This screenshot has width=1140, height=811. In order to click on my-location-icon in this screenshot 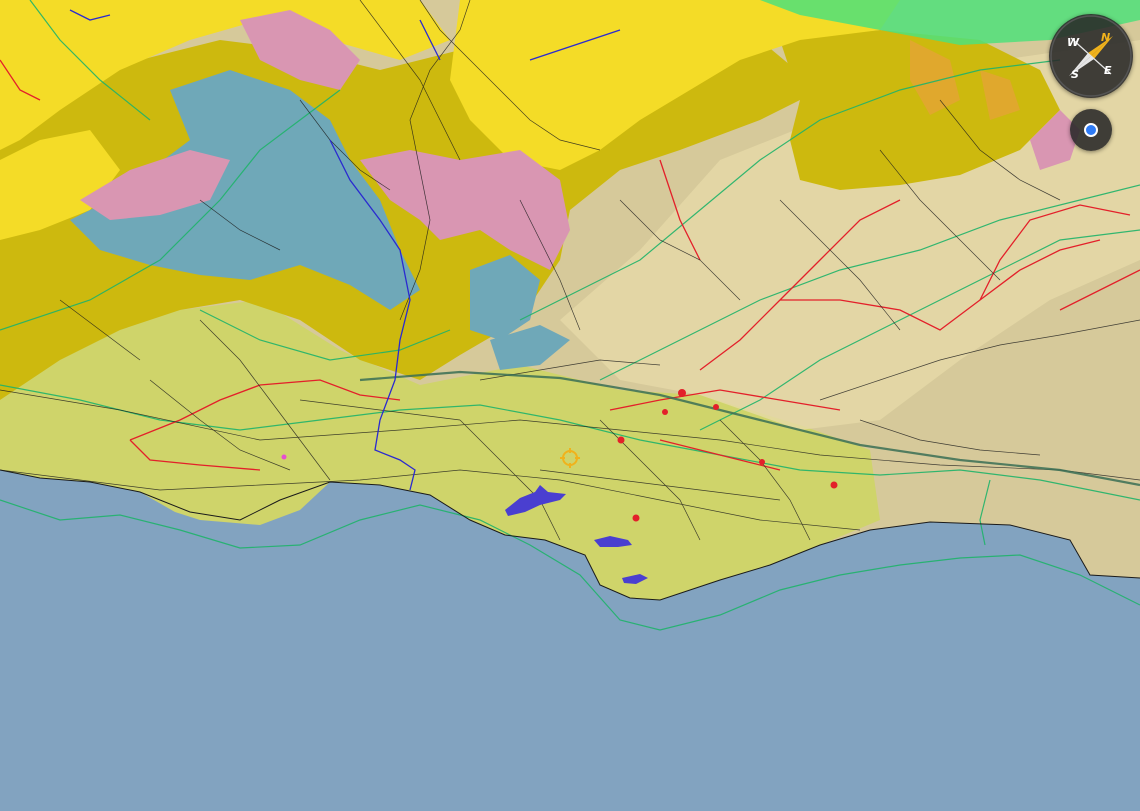, I will do `click(1091, 130)`.